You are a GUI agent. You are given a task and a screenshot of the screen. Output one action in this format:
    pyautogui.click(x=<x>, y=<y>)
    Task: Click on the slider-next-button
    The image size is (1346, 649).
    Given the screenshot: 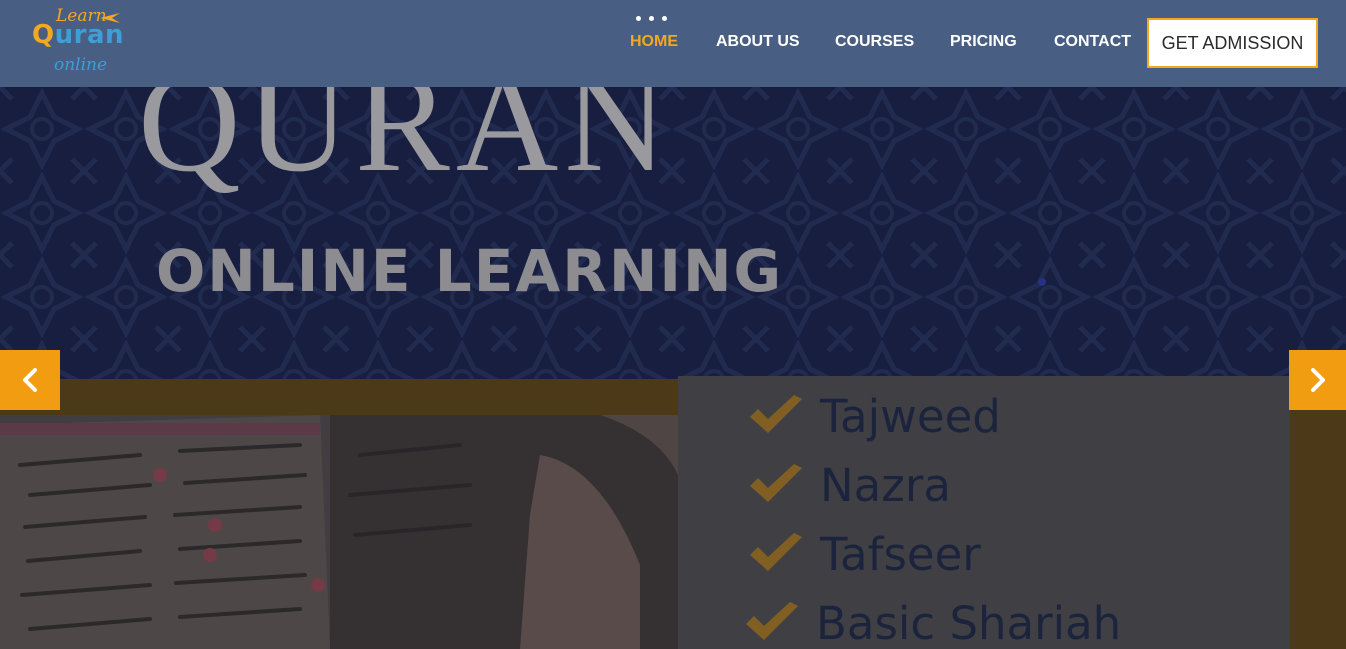 What is the action you would take?
    pyautogui.click(x=1317, y=380)
    